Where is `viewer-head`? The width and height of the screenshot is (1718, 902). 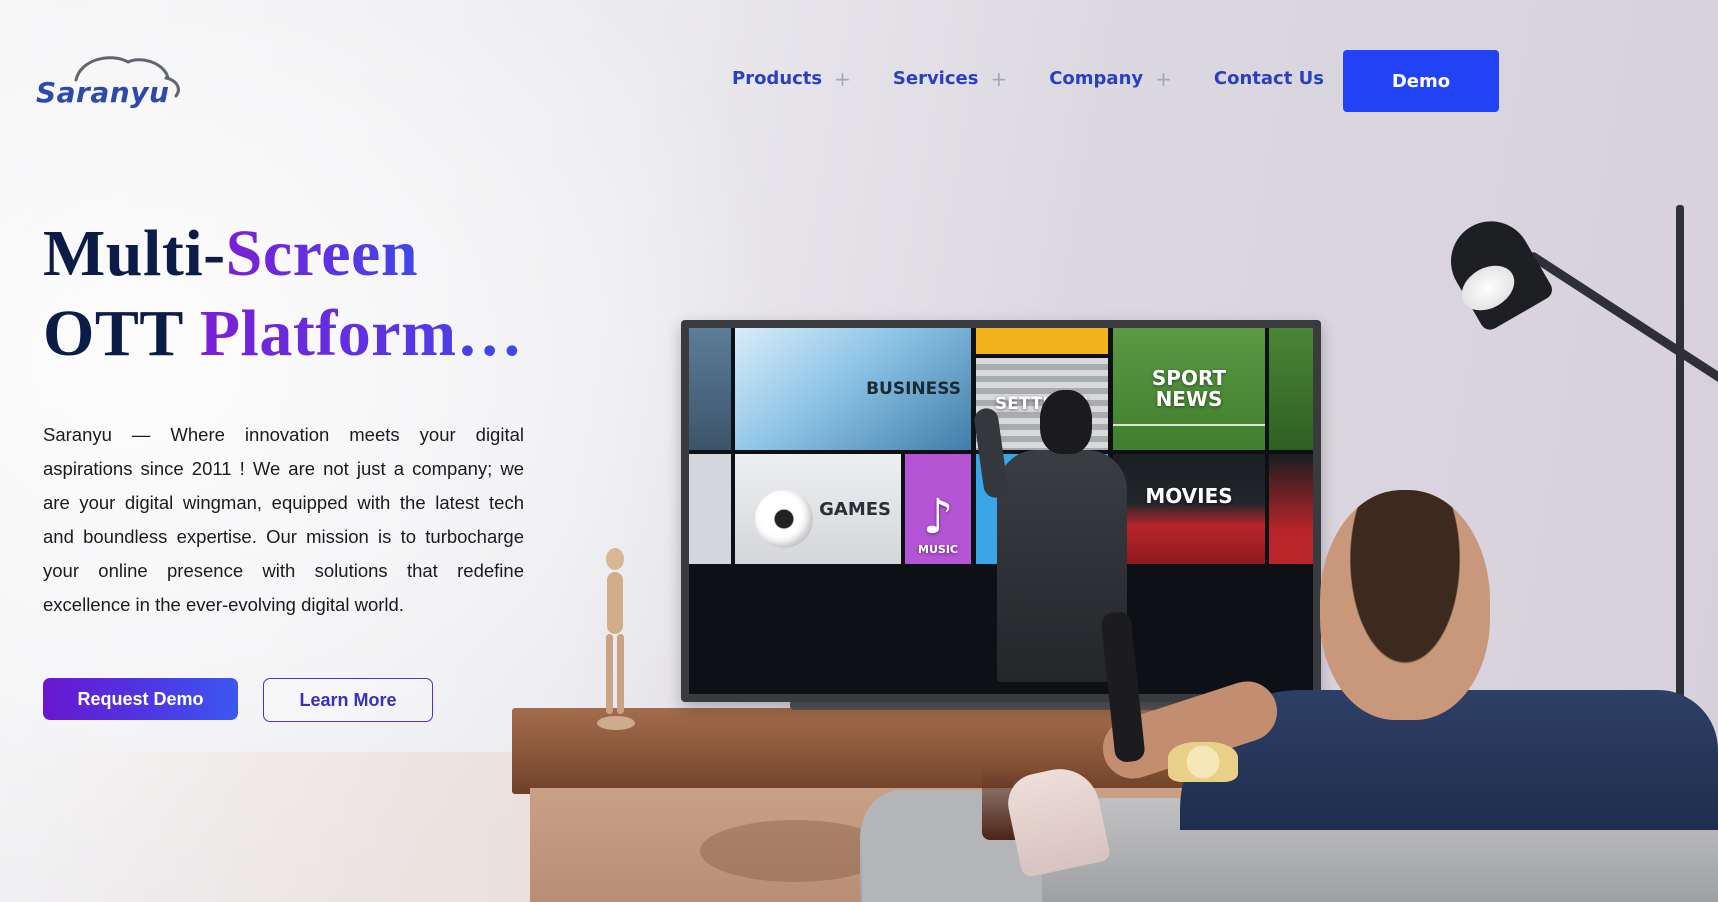 viewer-head is located at coordinates (1405, 605).